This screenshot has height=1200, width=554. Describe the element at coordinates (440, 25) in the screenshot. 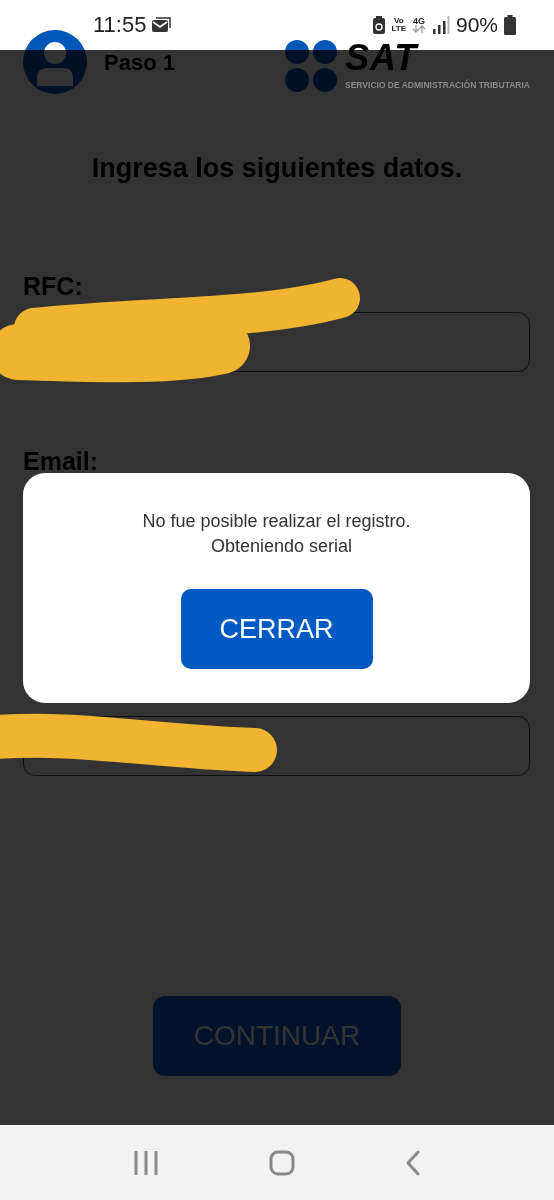

I see `signal-icon` at that location.